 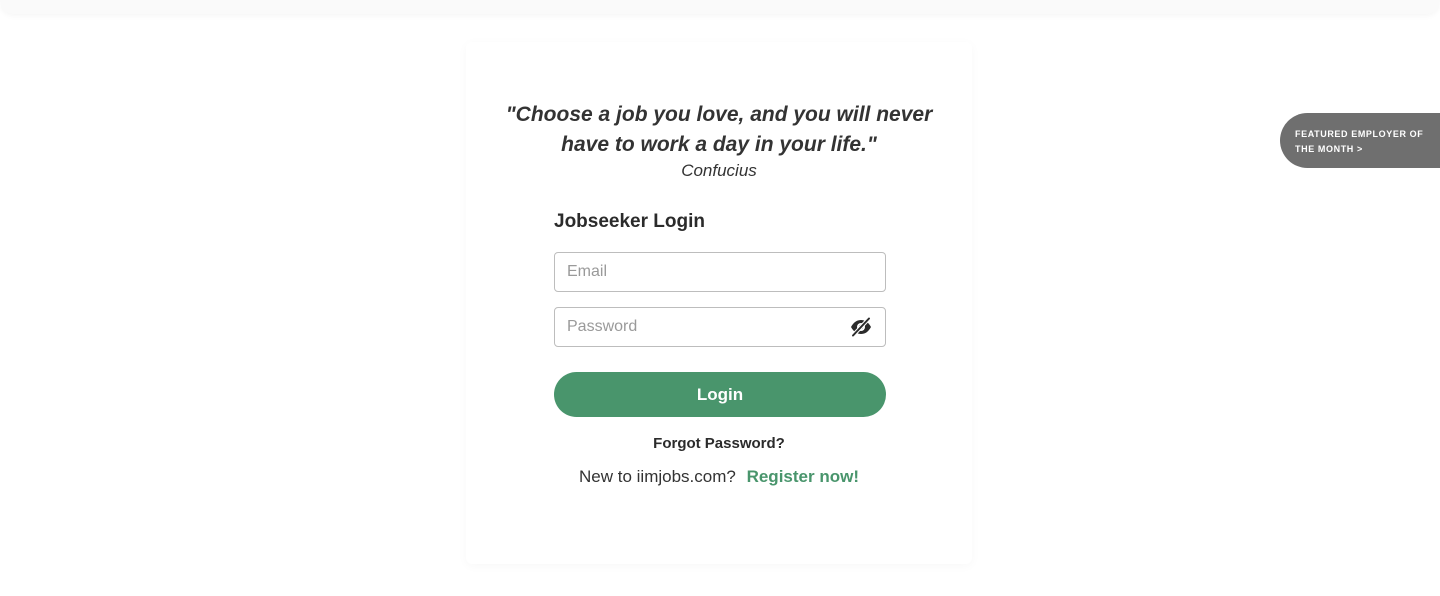 What do you see at coordinates (629, 221) in the screenshot?
I see `login-title: Jobseeker Login` at bounding box center [629, 221].